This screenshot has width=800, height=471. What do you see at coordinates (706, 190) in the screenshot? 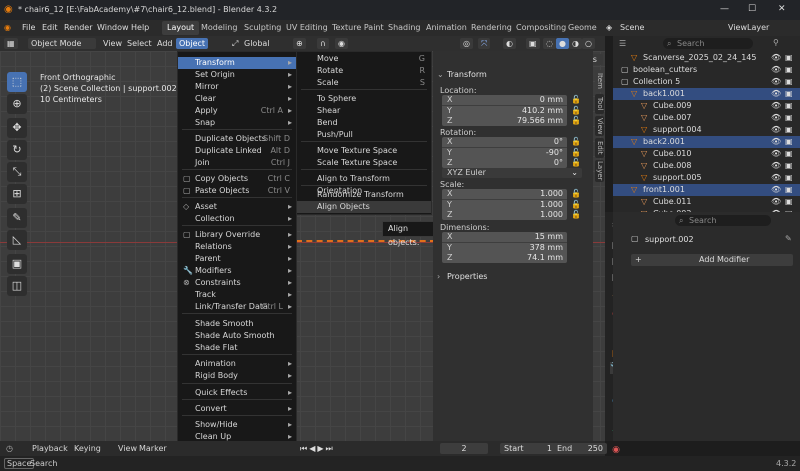
I see `outliner-row: ▽ front1.001 👁 ▣` at bounding box center [706, 190].